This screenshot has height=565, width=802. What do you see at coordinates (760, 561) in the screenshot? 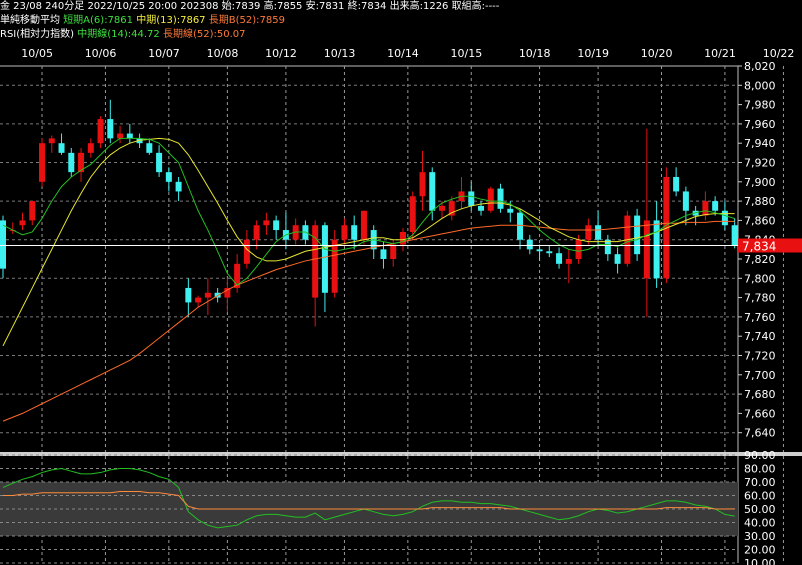
I see `rsi-tick-label: 10.00` at bounding box center [760, 561].